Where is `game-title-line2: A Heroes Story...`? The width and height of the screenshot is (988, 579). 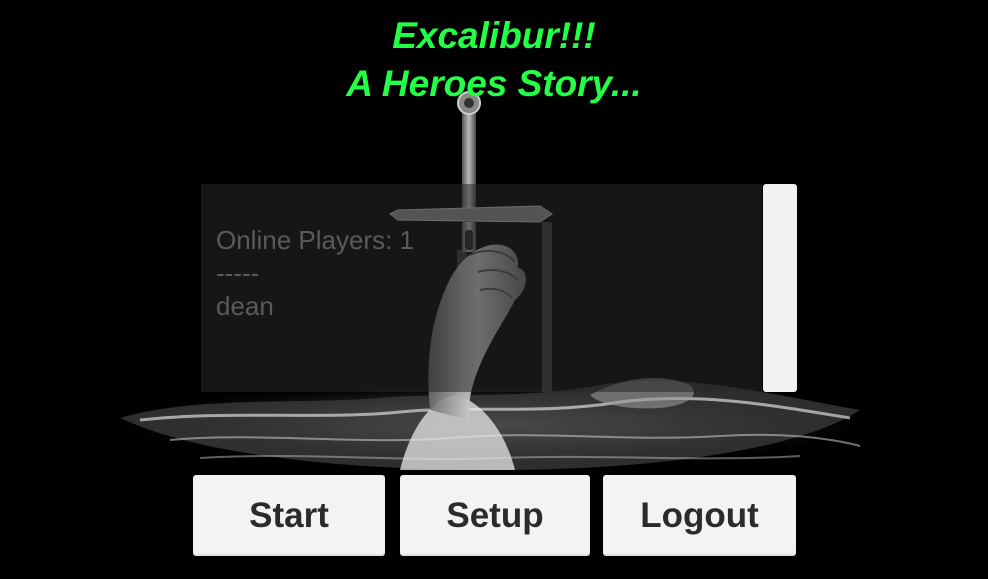 game-title-line2: A Heroes Story... is located at coordinates (494, 83).